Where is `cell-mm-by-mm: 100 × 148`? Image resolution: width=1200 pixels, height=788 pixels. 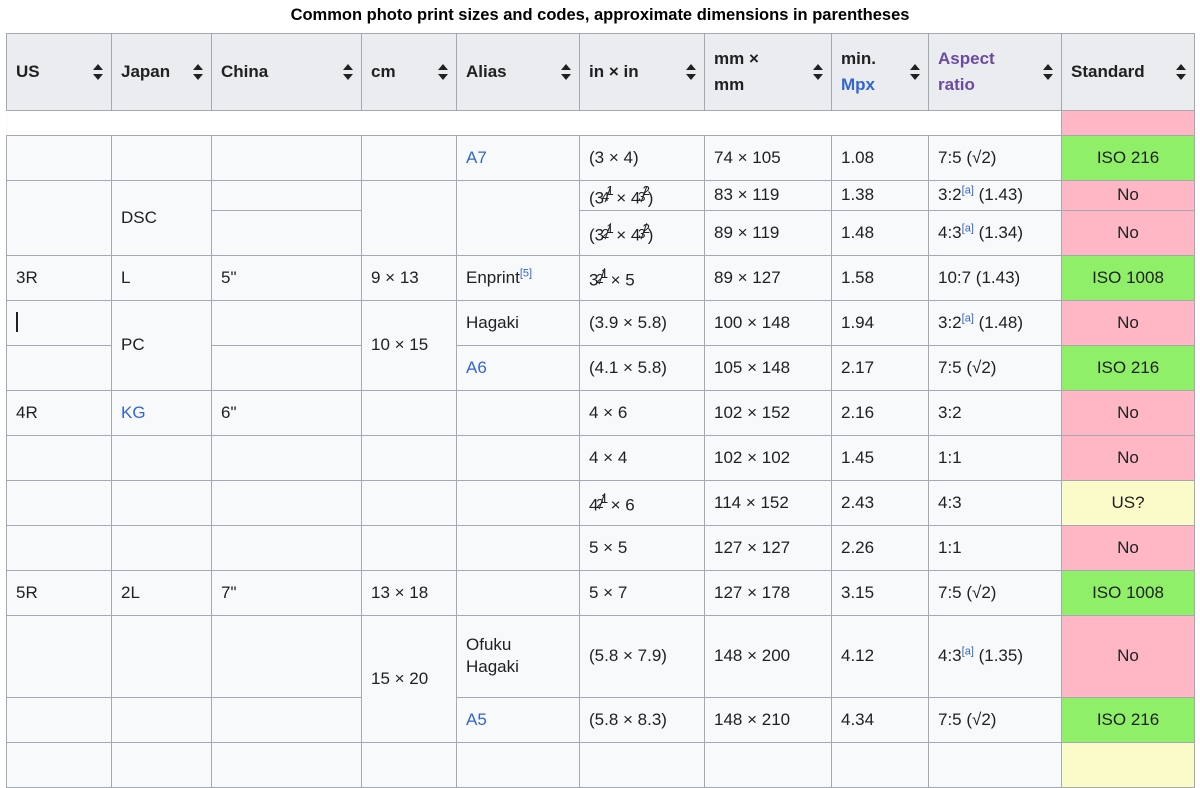 cell-mm-by-mm: 100 × 148 is located at coordinates (768, 322).